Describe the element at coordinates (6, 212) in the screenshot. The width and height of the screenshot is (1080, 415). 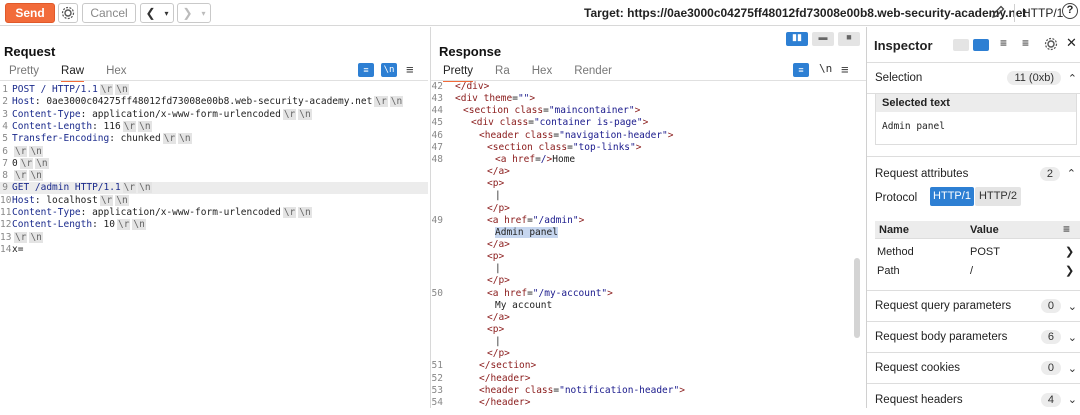
I see `line-number: 11` at that location.